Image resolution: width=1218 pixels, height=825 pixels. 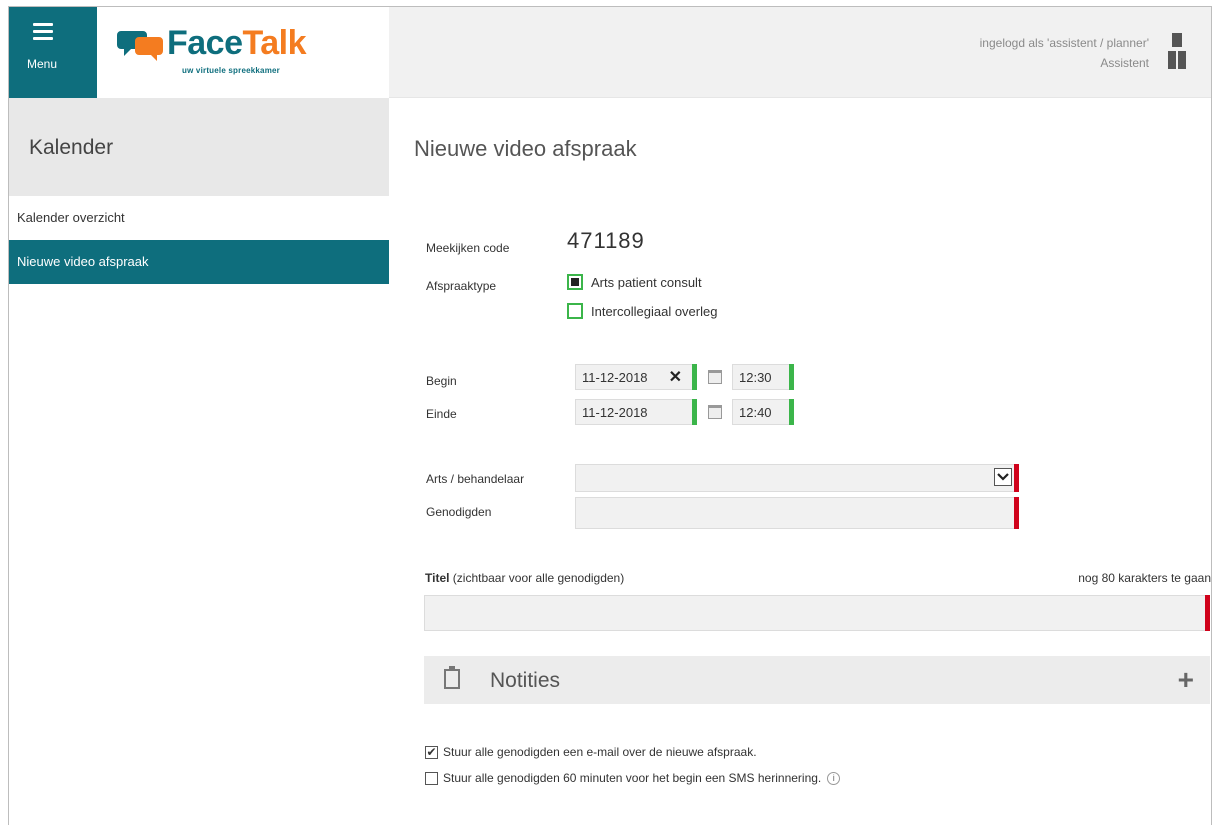 I want to click on speech-bubbles-icon, so click(x=140, y=46).